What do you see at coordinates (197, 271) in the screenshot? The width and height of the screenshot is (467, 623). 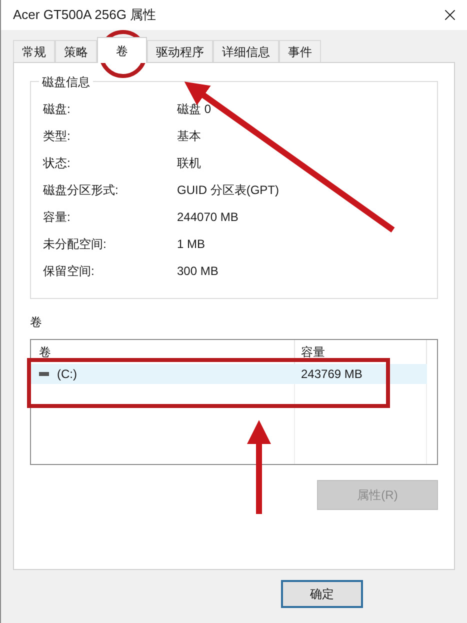 I see `field-value: 300 MB` at bounding box center [197, 271].